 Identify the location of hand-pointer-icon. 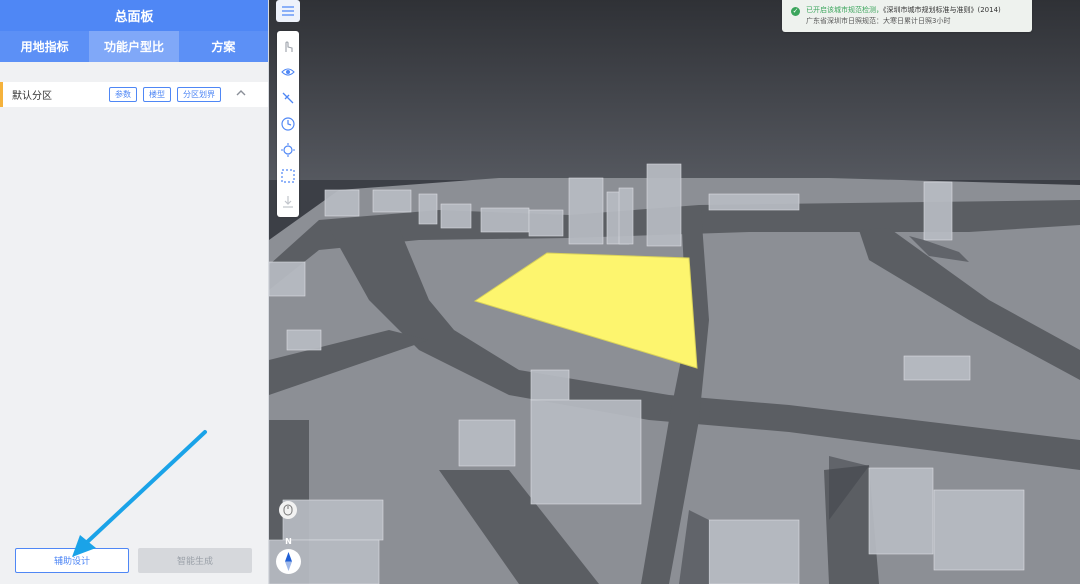
(288, 46).